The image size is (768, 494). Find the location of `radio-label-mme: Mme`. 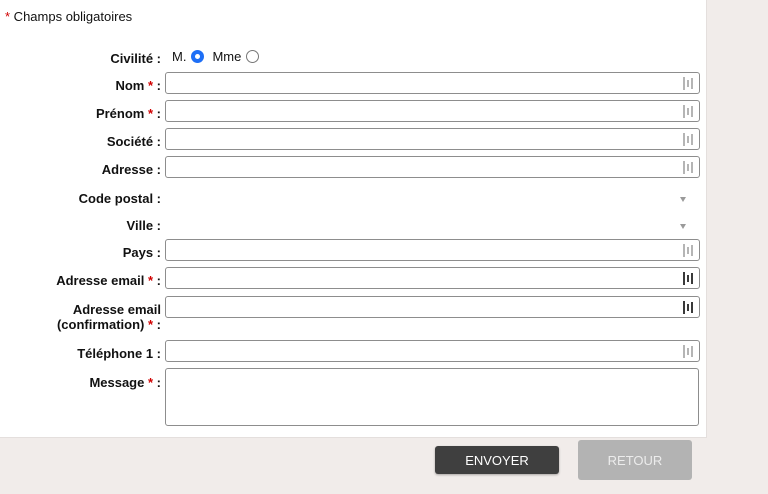

radio-label-mme: Mme is located at coordinates (227, 56).